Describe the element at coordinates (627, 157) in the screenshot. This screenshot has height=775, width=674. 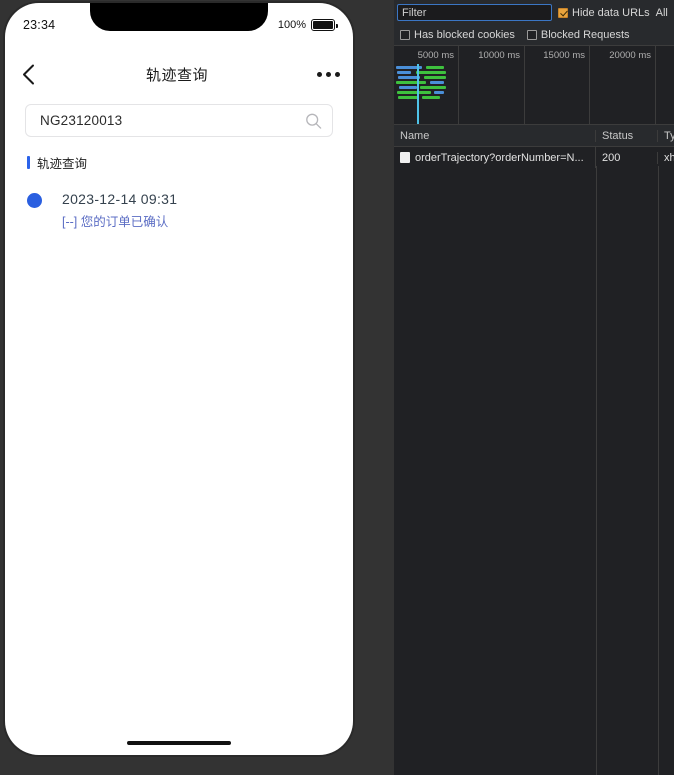
I see `request-status-cell: 200` at that location.